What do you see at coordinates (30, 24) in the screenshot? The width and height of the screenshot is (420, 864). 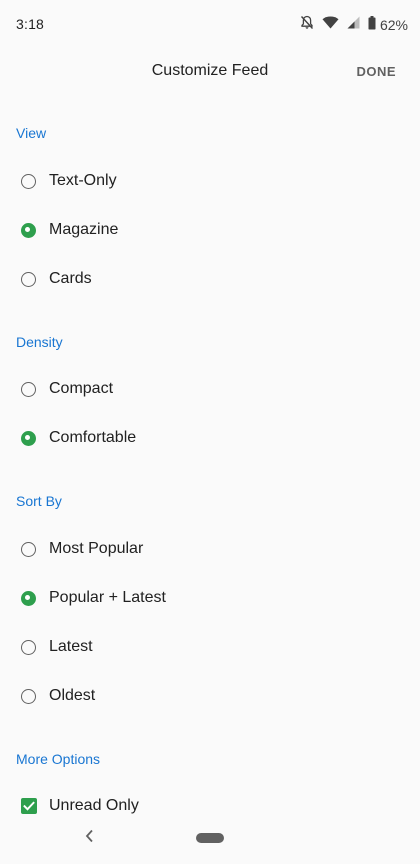 I see `status-time: 3:18` at bounding box center [30, 24].